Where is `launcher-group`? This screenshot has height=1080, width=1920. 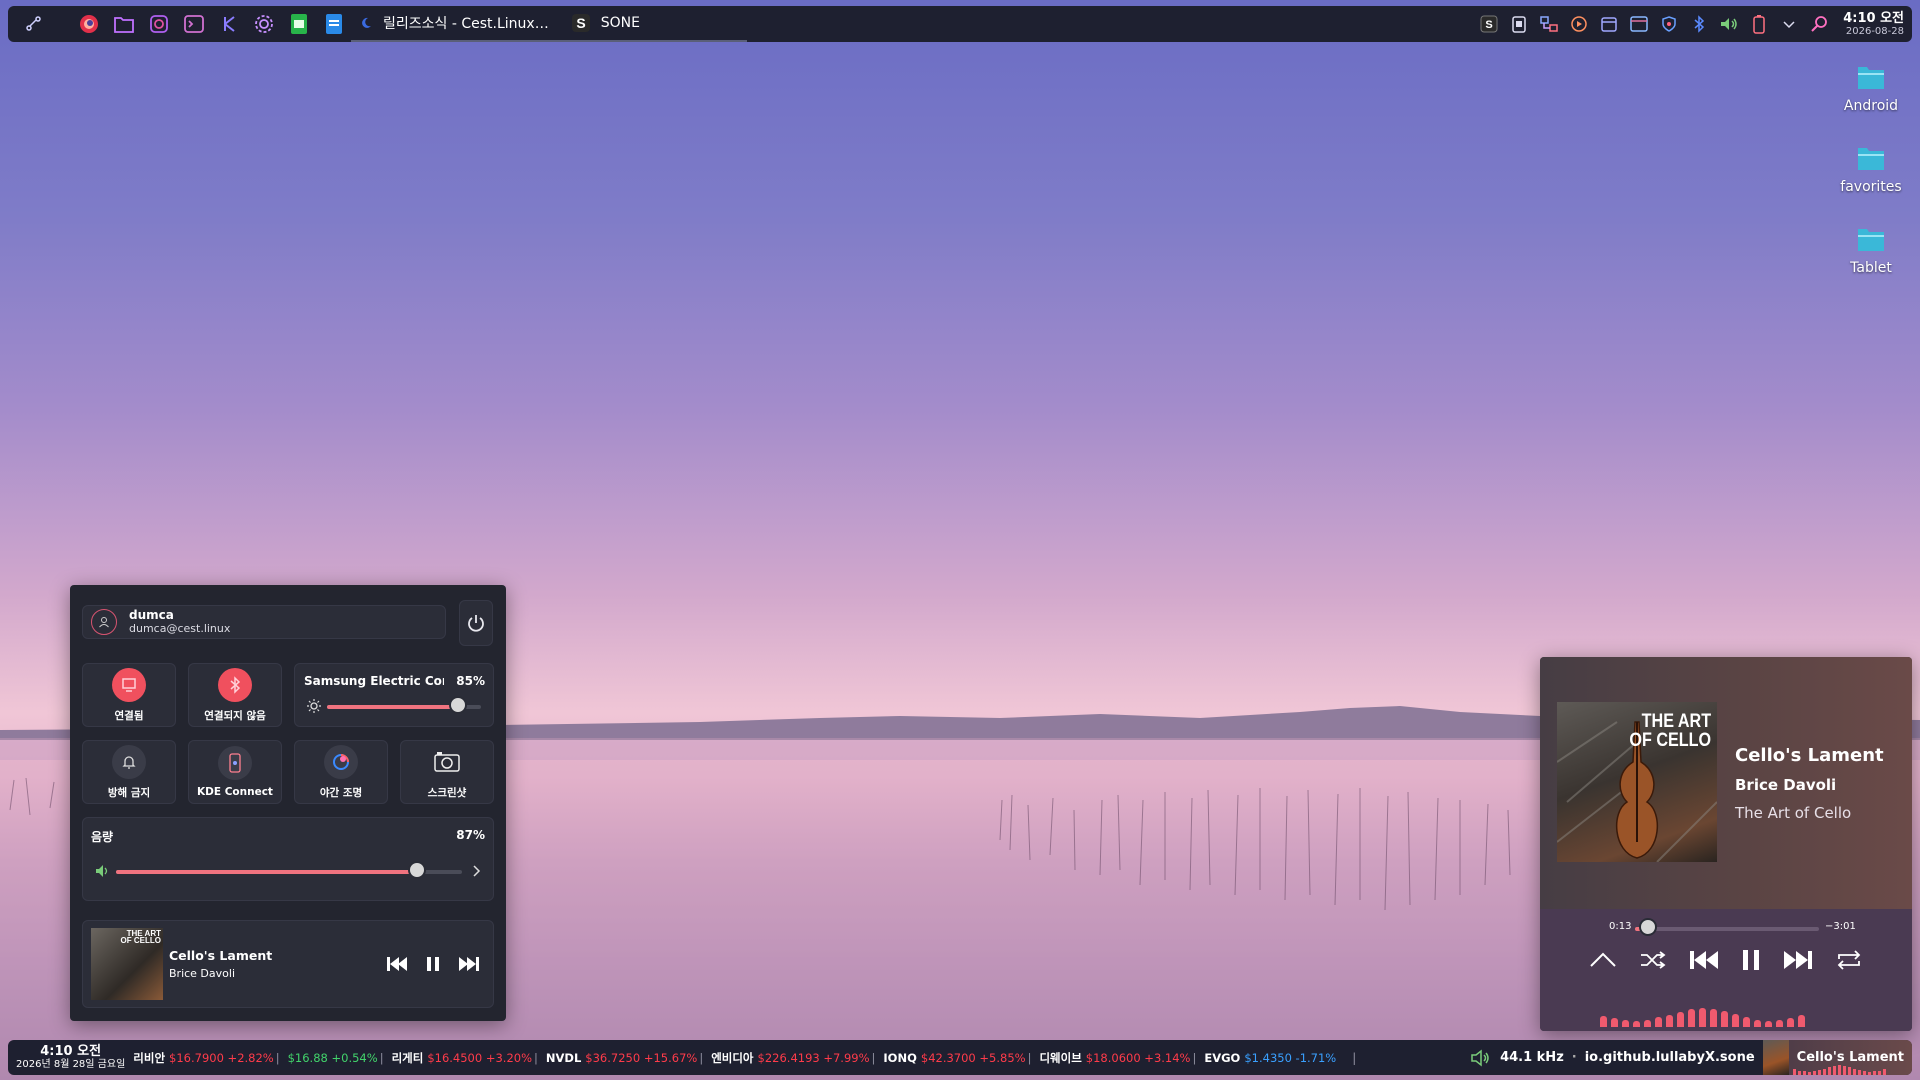 launcher-group is located at coordinates (179, 24).